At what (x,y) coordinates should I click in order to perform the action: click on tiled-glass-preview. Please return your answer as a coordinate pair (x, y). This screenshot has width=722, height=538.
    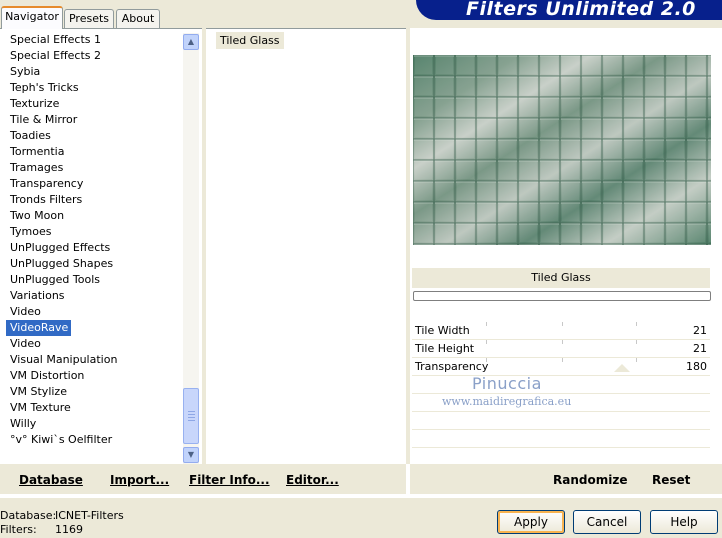
    Looking at the image, I should click on (562, 150).